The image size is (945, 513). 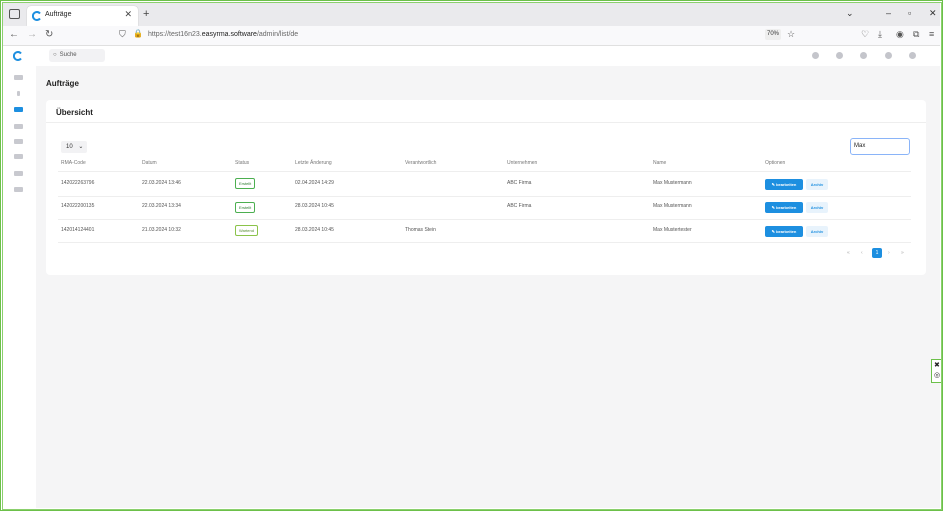 I want to click on messages-icon, so click(x=863, y=55).